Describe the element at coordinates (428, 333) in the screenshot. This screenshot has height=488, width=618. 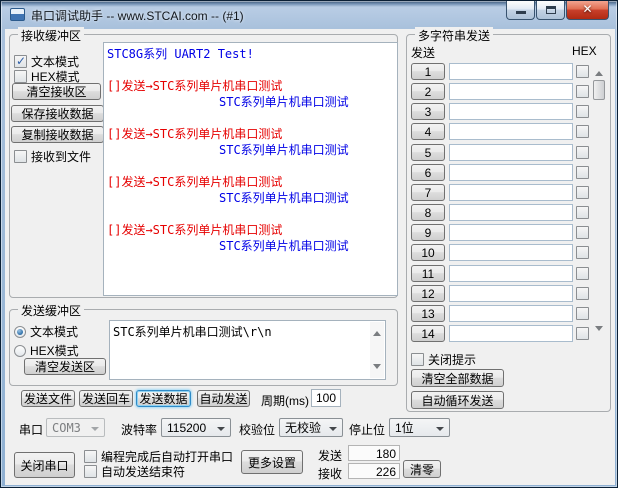
I see `multi-send-button-14: 14` at that location.